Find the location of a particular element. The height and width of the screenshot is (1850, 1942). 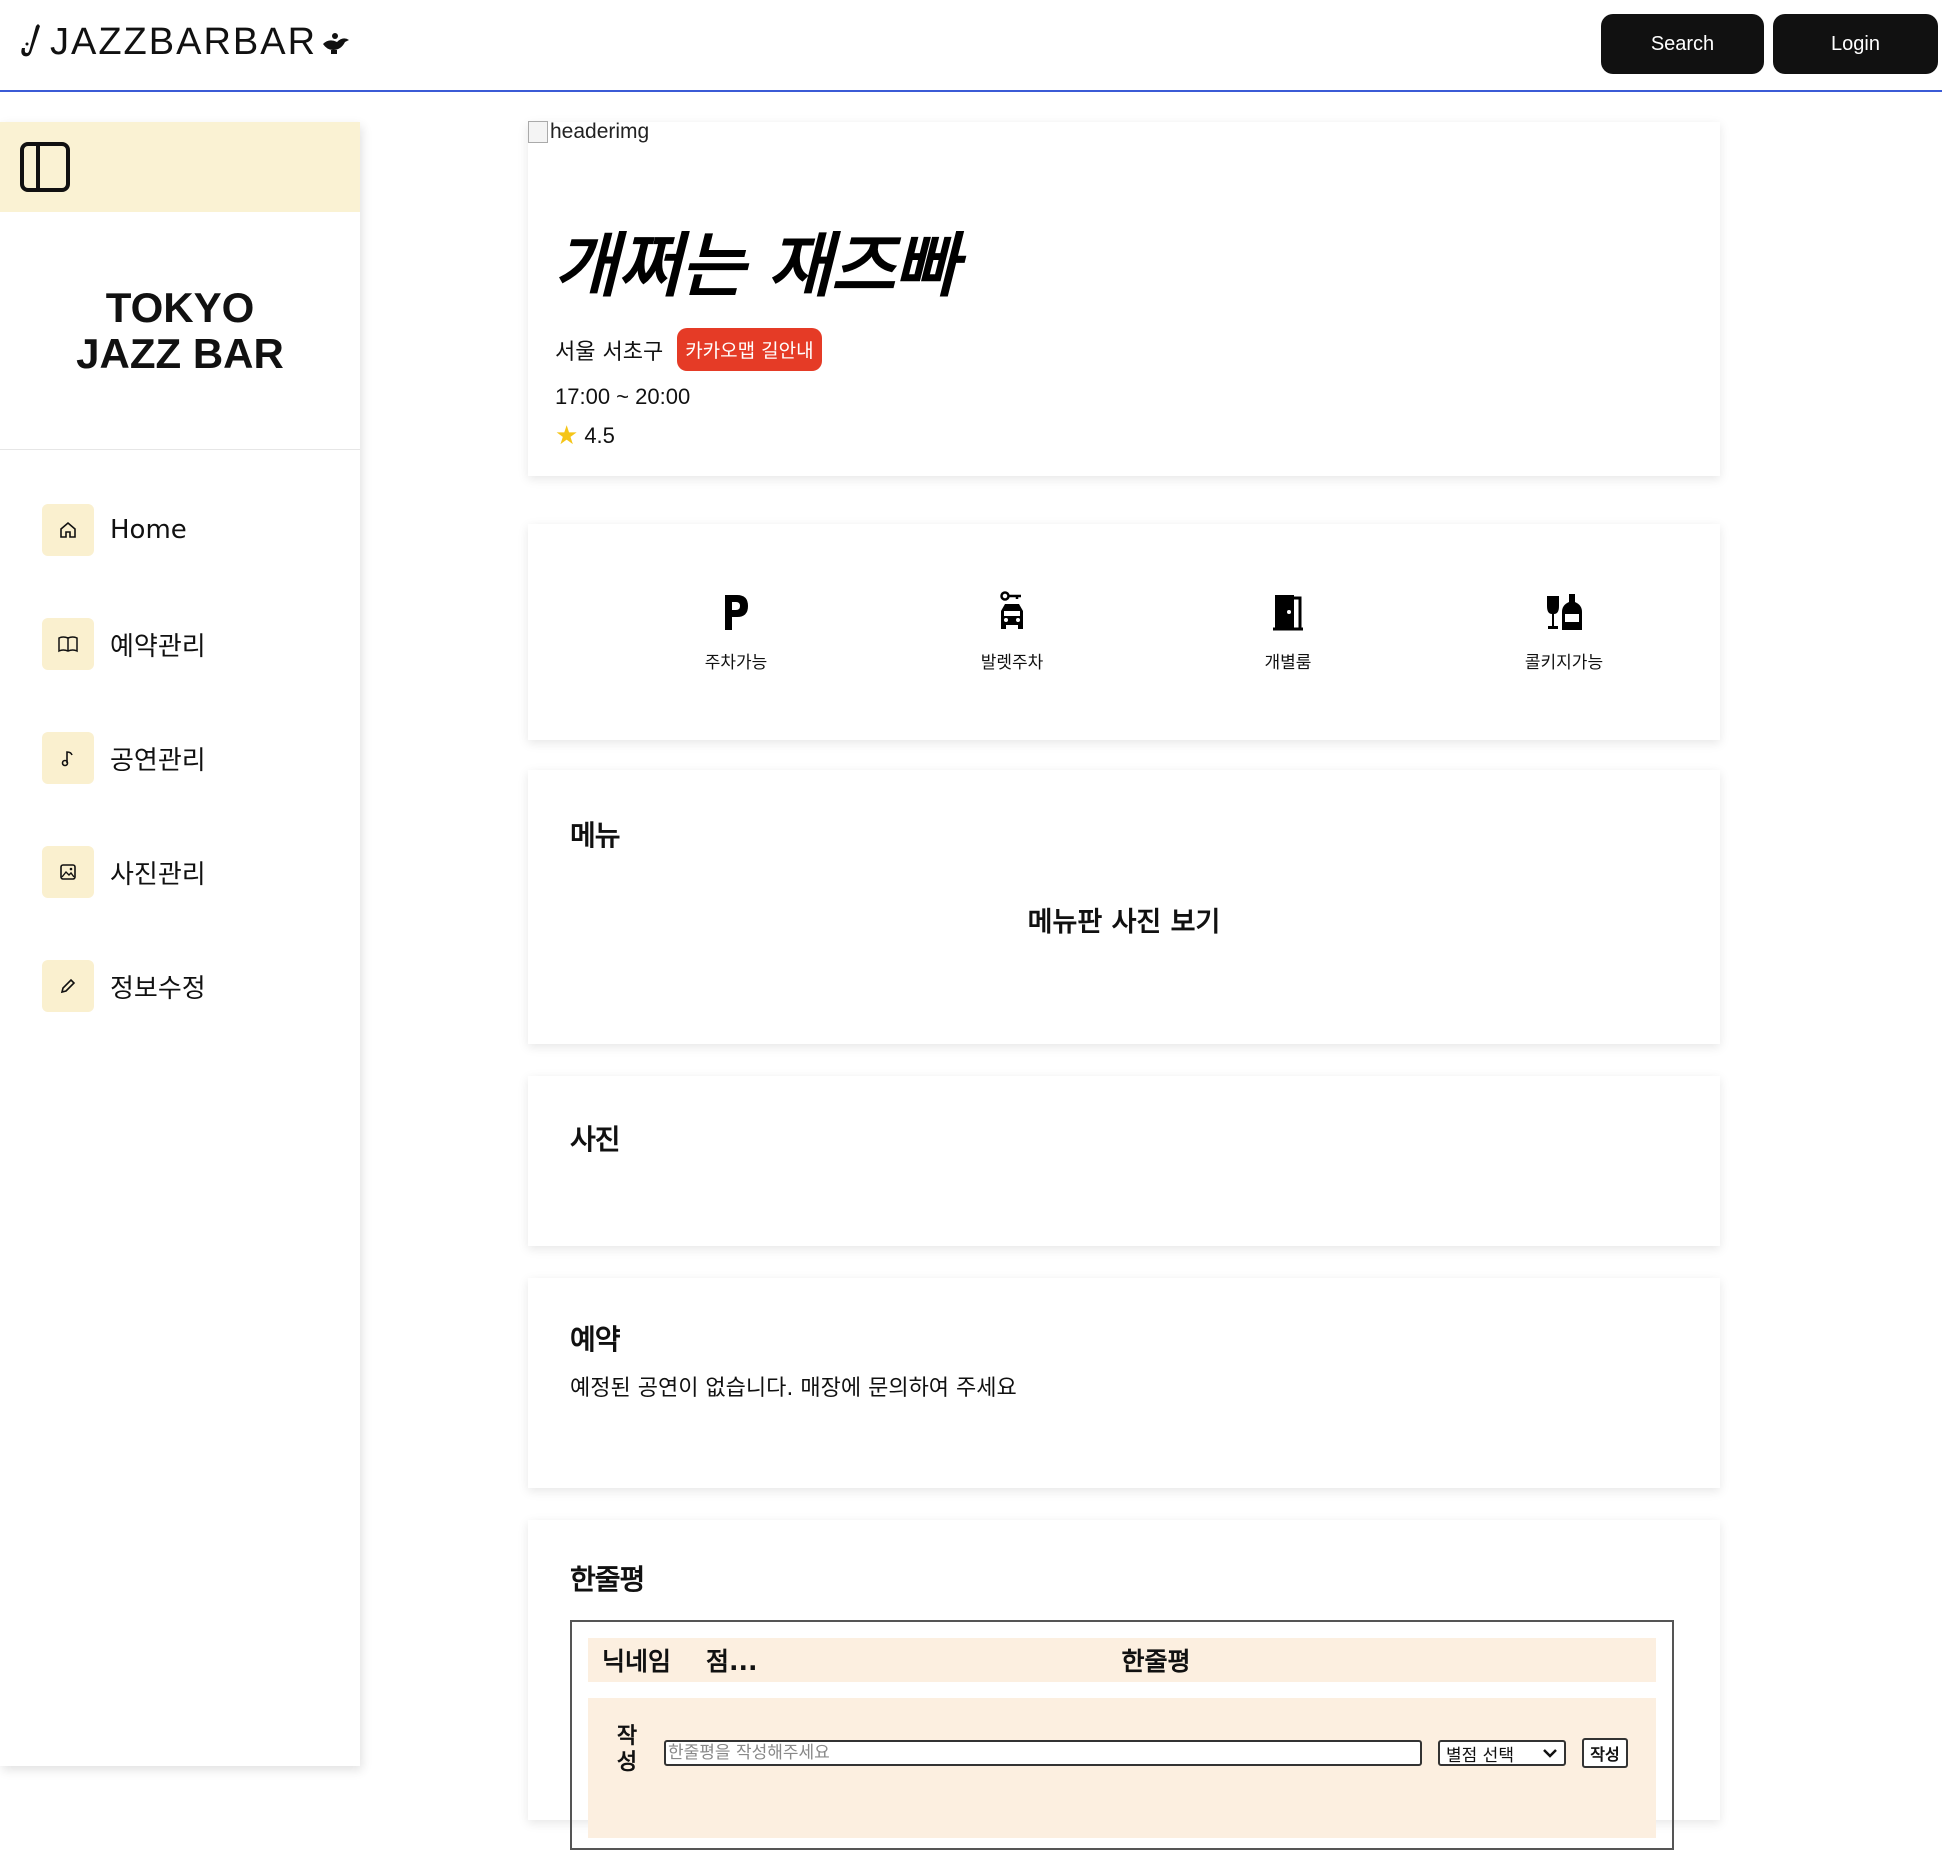

sidebar-nav: Home 예약관리 공연관리 사진관리 정보수정 is located at coordinates (180, 731).